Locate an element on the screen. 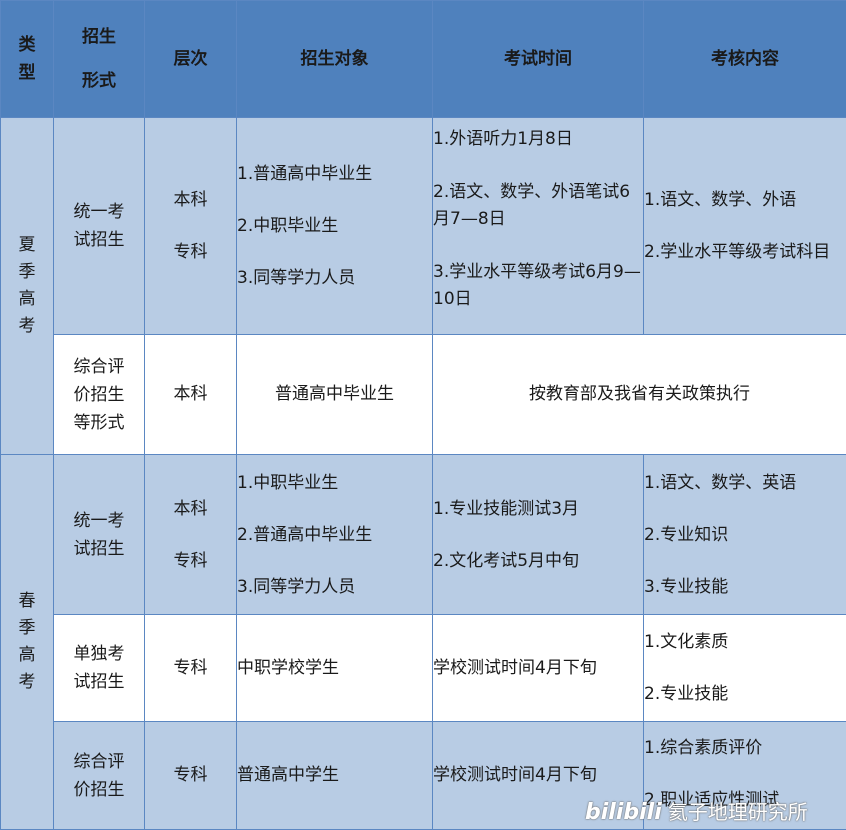 This screenshot has height=830, width=846. spring-separate-form: 单独考 试招生 is located at coordinates (99, 668).